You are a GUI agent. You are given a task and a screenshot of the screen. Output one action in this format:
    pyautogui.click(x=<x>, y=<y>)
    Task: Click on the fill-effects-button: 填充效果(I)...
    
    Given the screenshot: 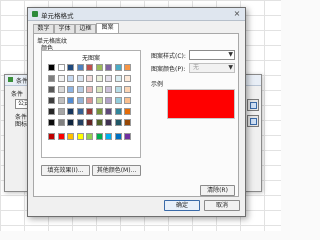 What is the action you would take?
    pyautogui.click(x=65, y=170)
    